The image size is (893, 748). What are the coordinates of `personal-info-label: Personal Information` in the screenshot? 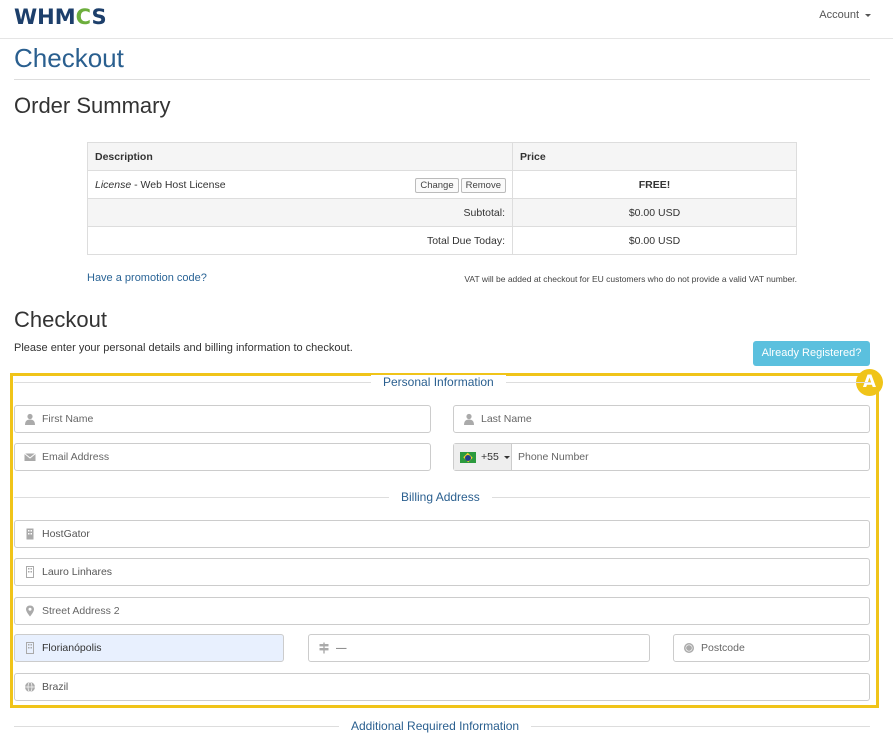 It's located at (438, 382).